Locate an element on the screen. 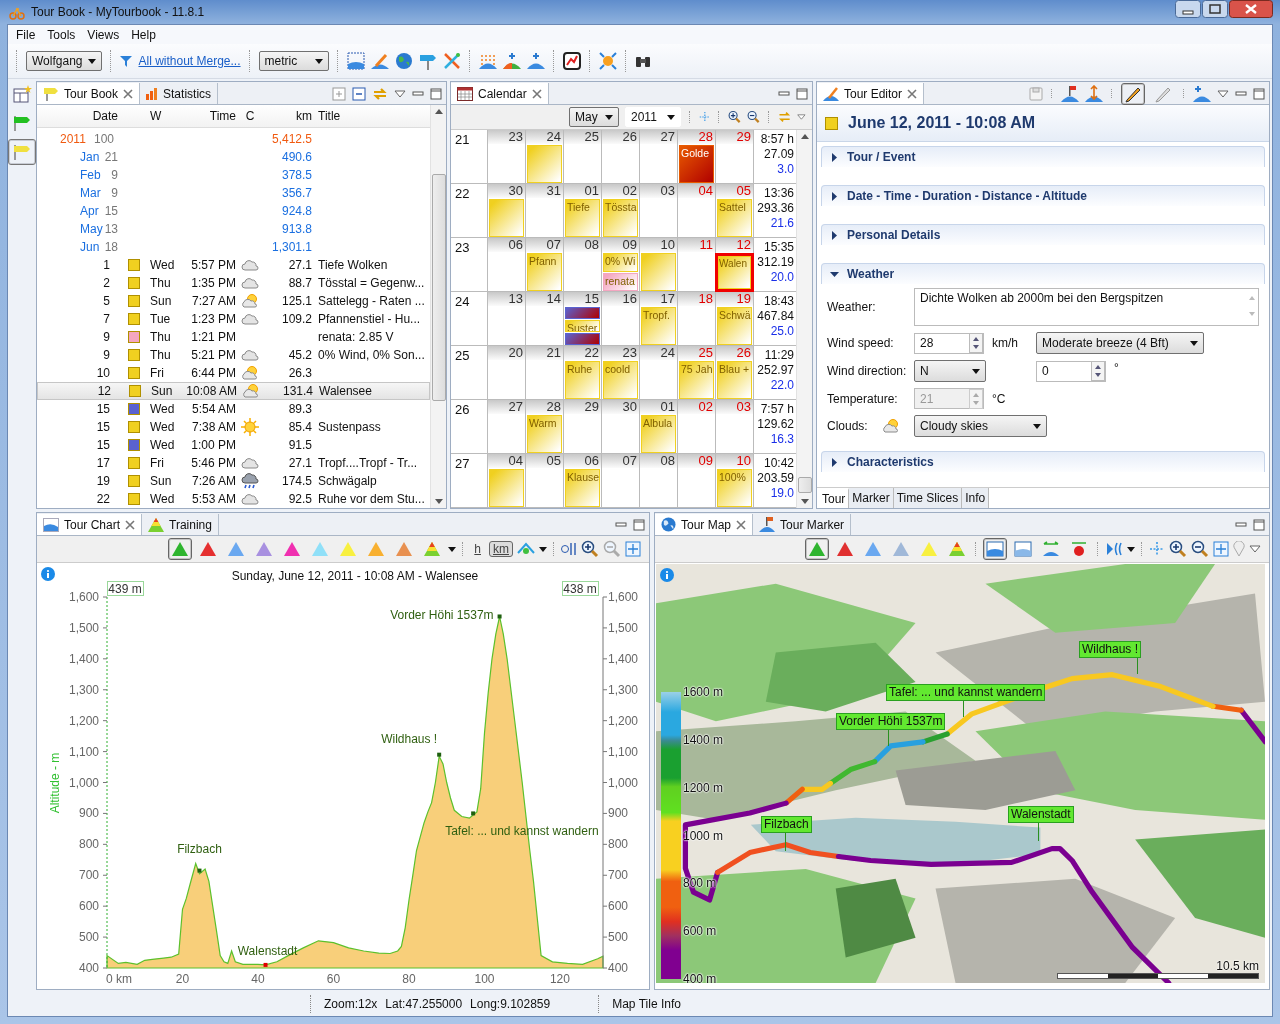  close-button is located at coordinates (1251, 9).